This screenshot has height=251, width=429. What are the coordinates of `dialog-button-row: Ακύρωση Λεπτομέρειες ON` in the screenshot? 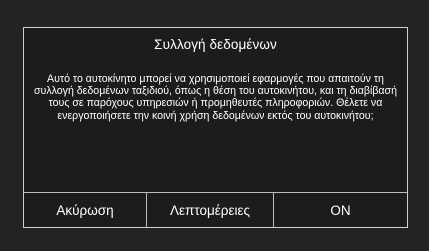 It's located at (215, 209).